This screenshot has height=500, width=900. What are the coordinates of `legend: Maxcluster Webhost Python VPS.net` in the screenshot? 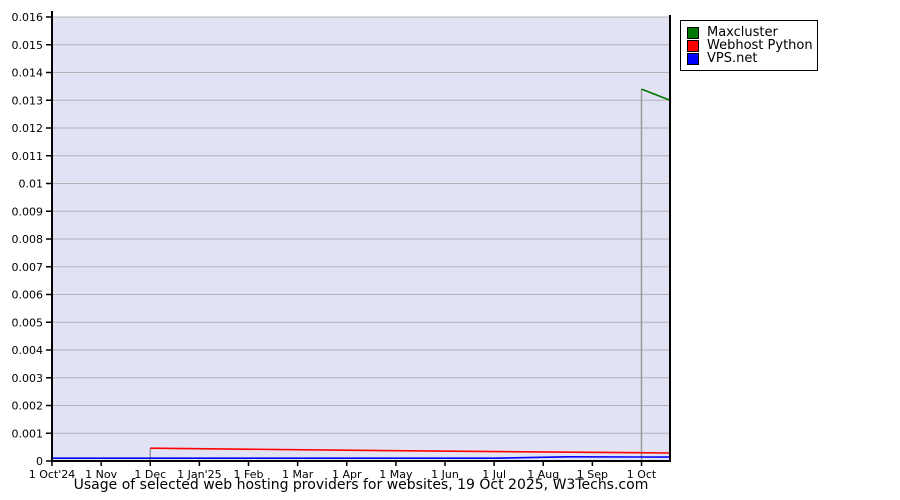 It's located at (749, 45).